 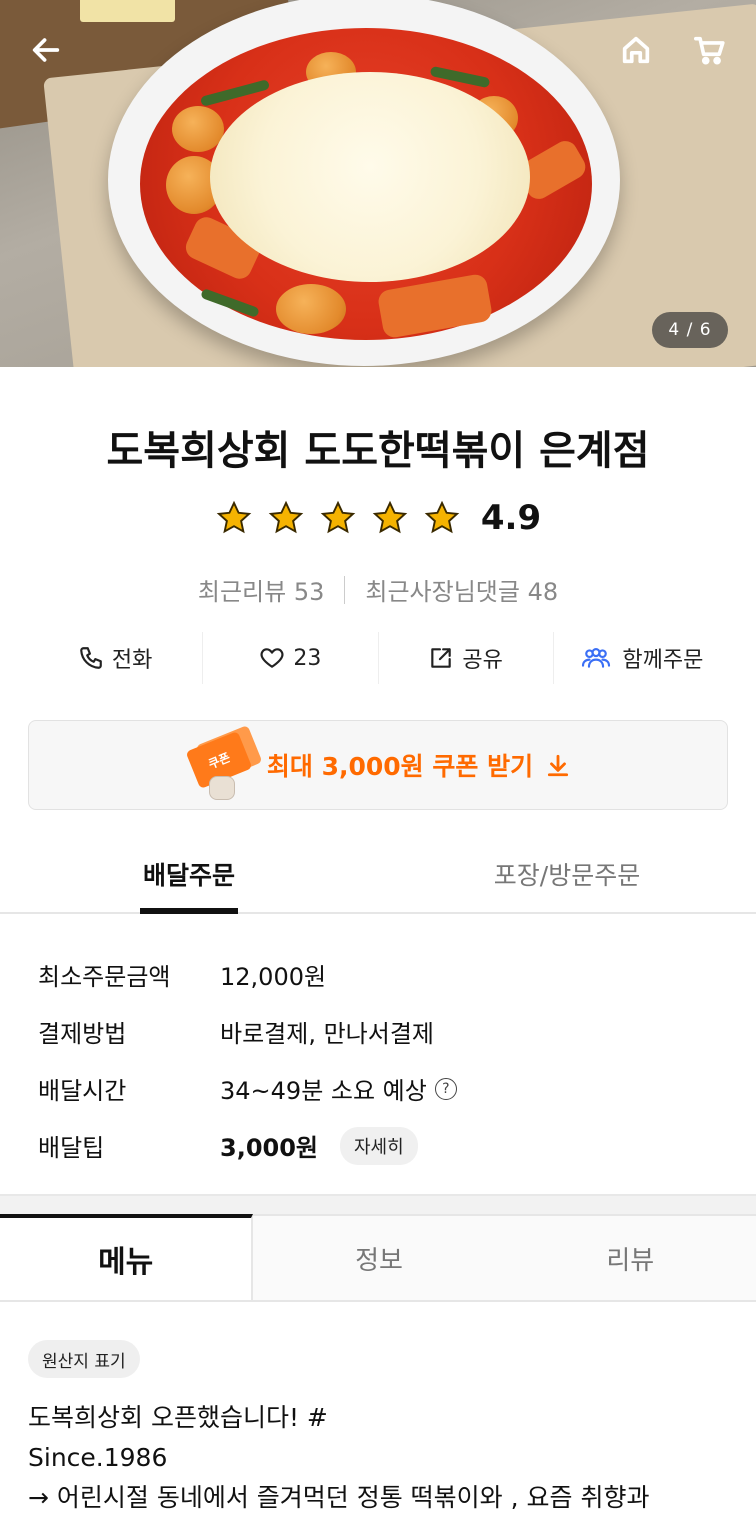 I want to click on delivery-time-label: 배달시간, so click(x=82, y=1091).